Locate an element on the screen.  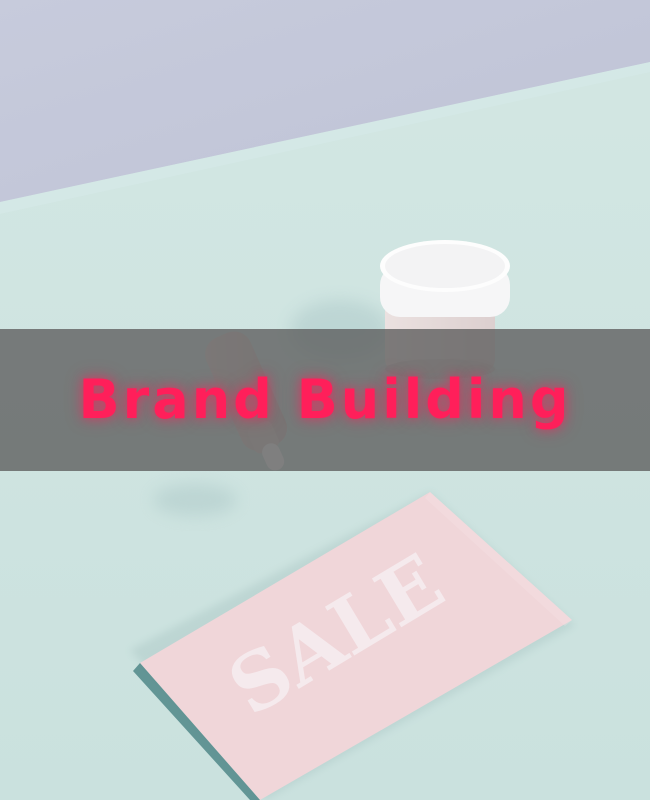
brand-building-title: Brand Building is located at coordinates (325, 399).